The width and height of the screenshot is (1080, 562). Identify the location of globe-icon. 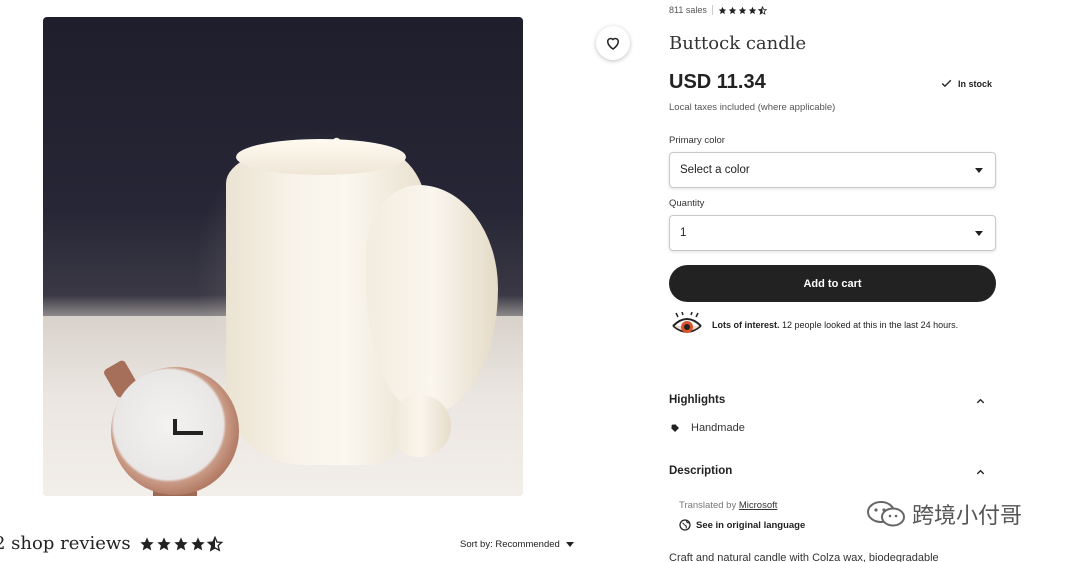
(685, 525).